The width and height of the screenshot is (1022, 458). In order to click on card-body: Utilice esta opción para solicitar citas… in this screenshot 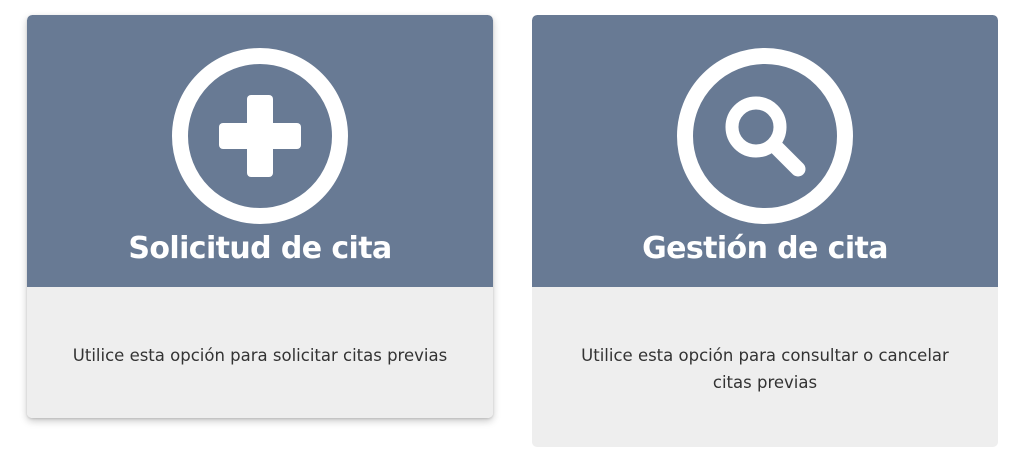, I will do `click(260, 352)`.